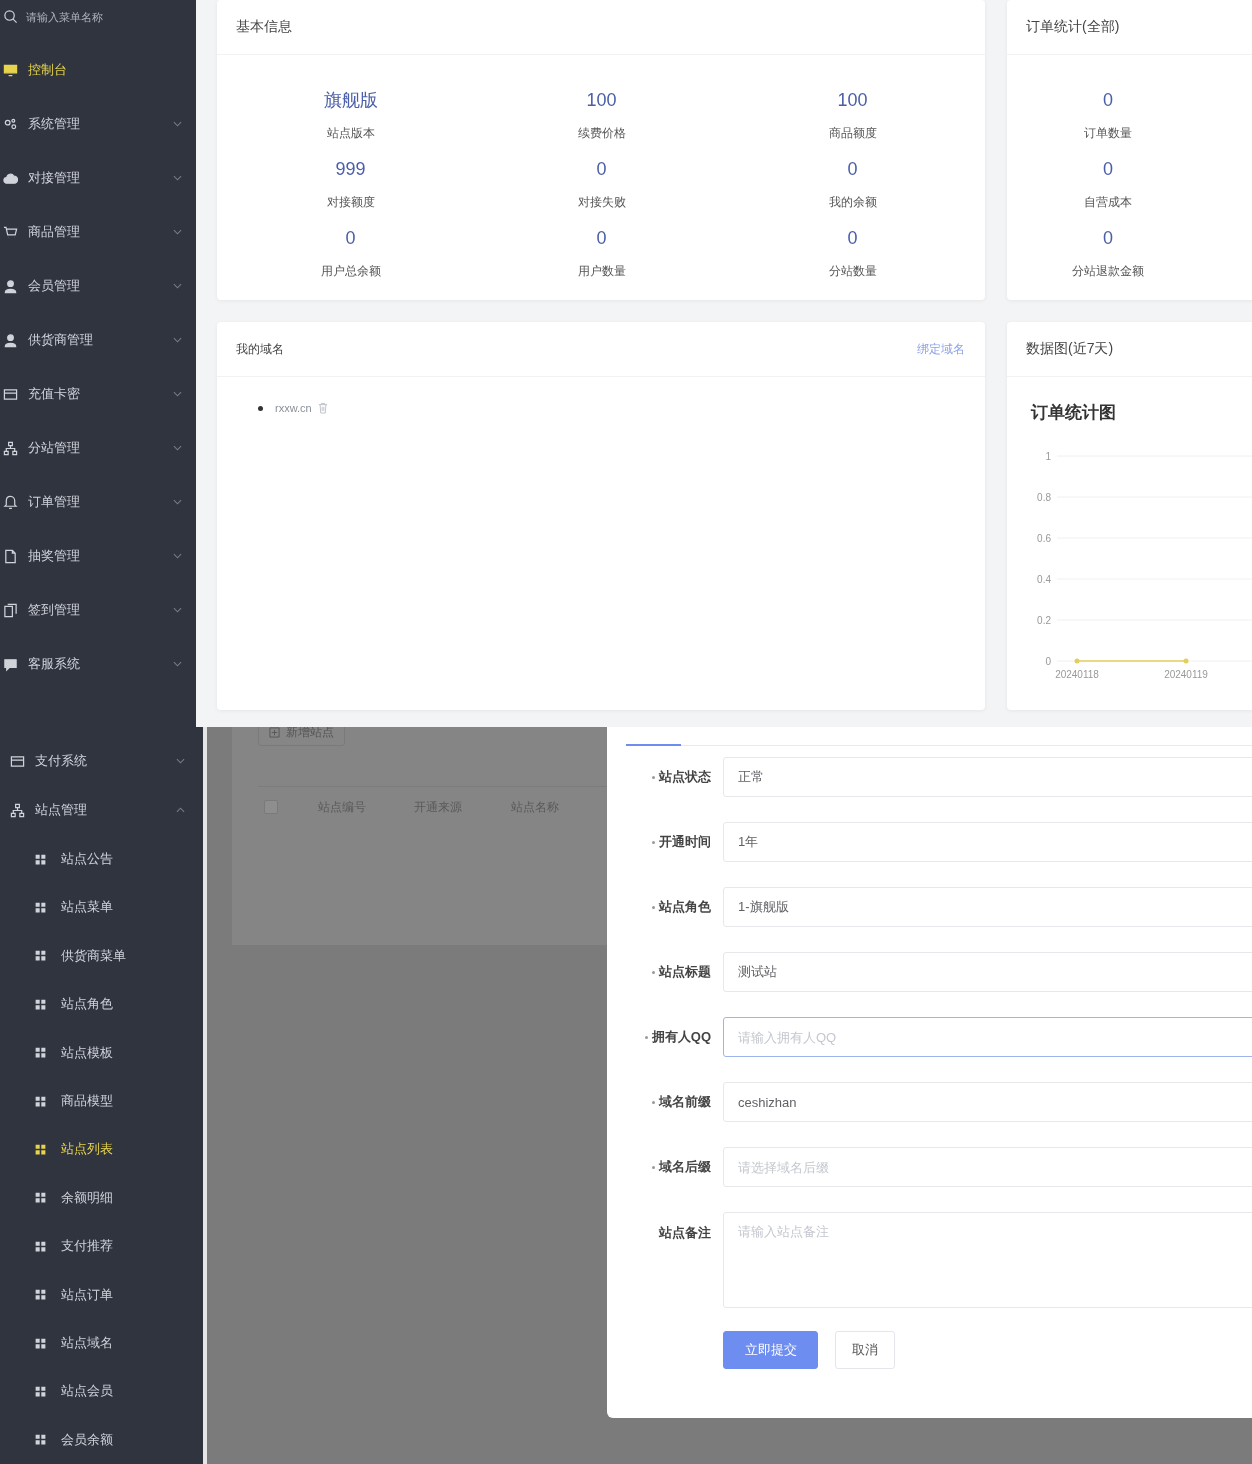  I want to click on field-label: 站点备注, so click(685, 1233).